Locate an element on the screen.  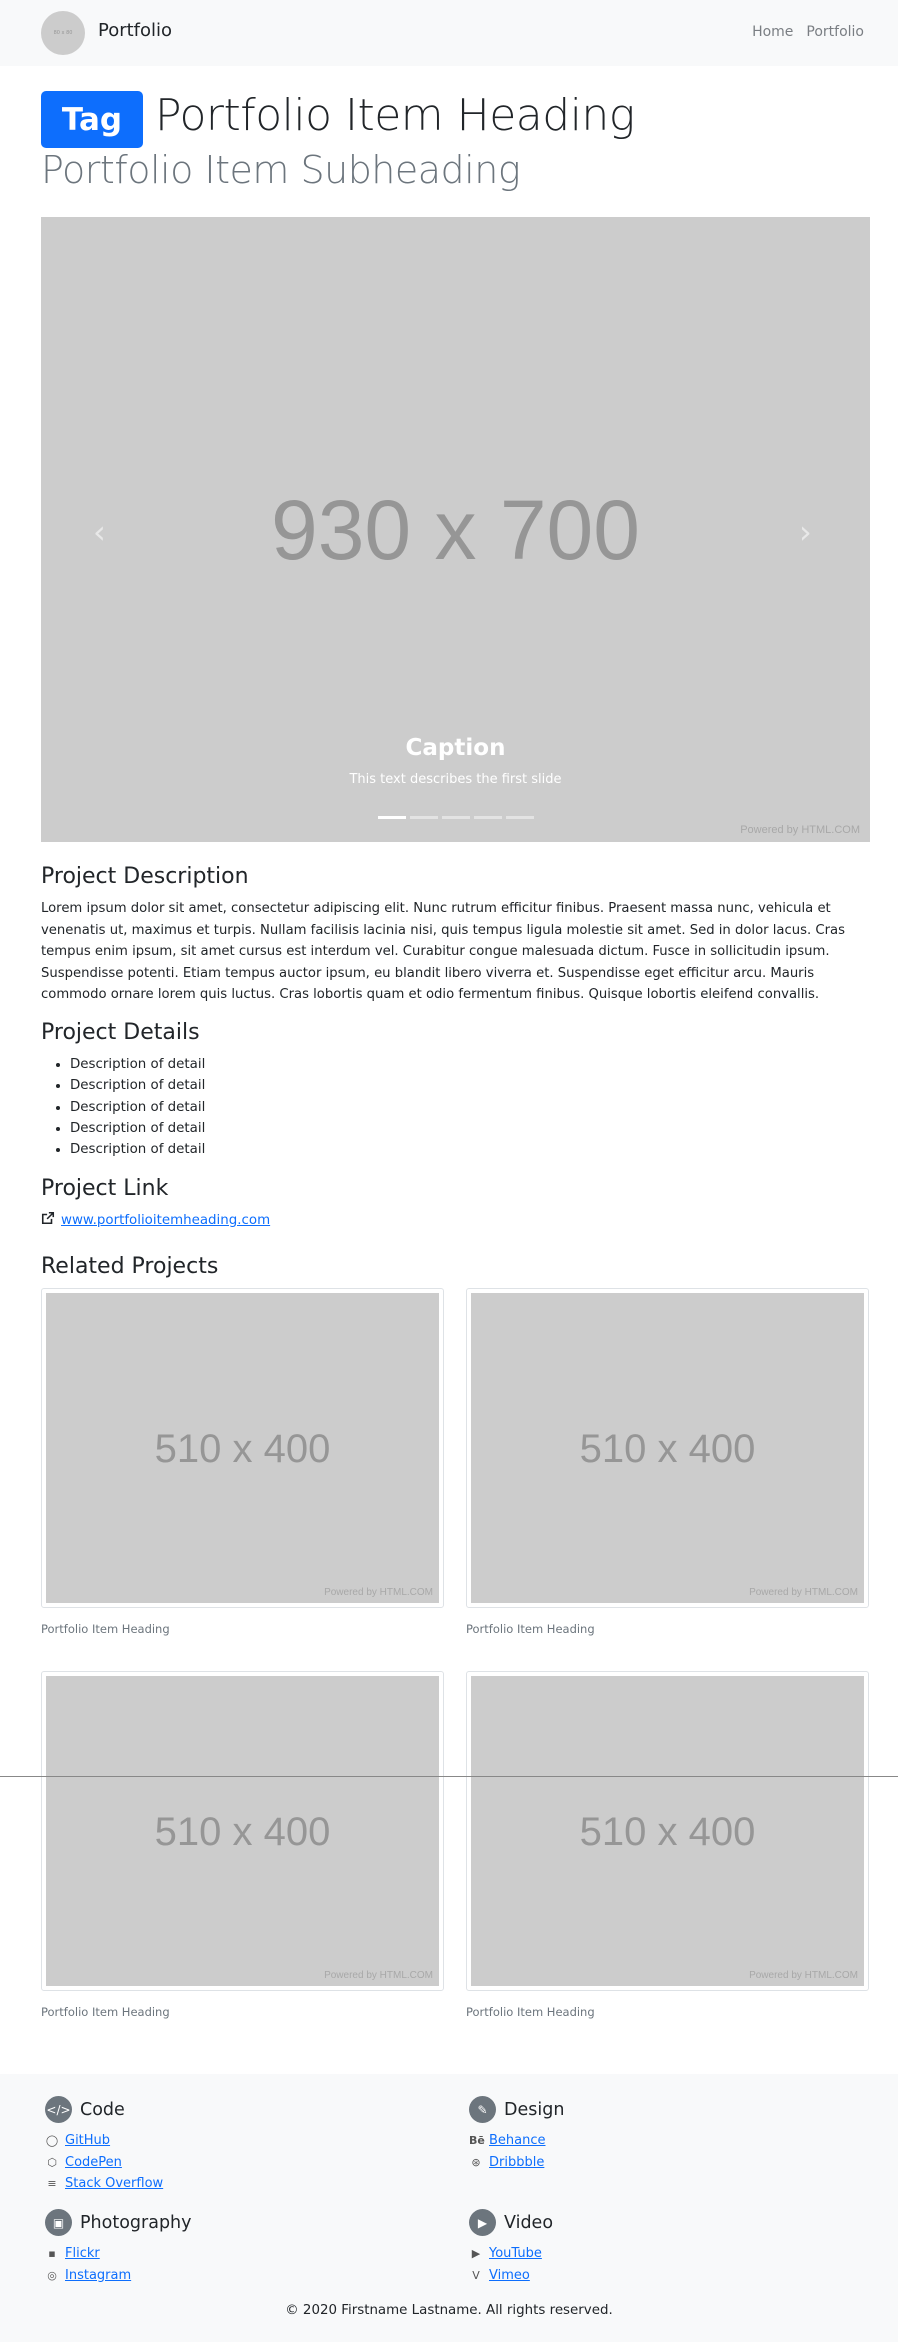
project-link: www.portfolioitemheading.com is located at coordinates (155, 1220).